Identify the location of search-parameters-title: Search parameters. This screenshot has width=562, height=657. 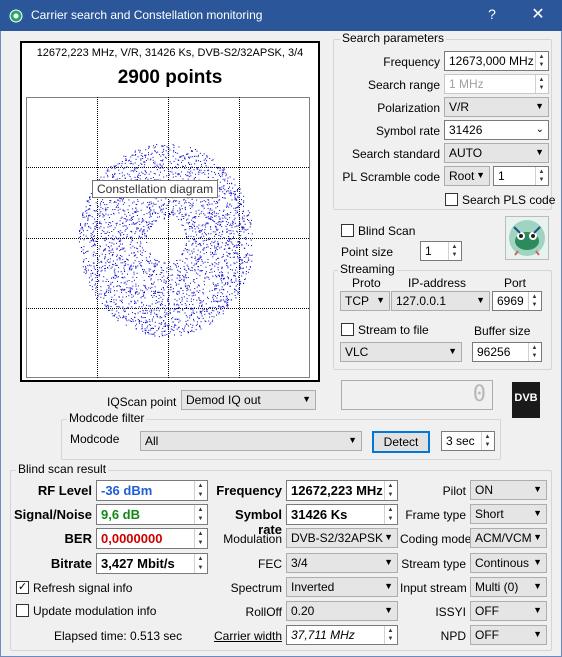
(393, 38).